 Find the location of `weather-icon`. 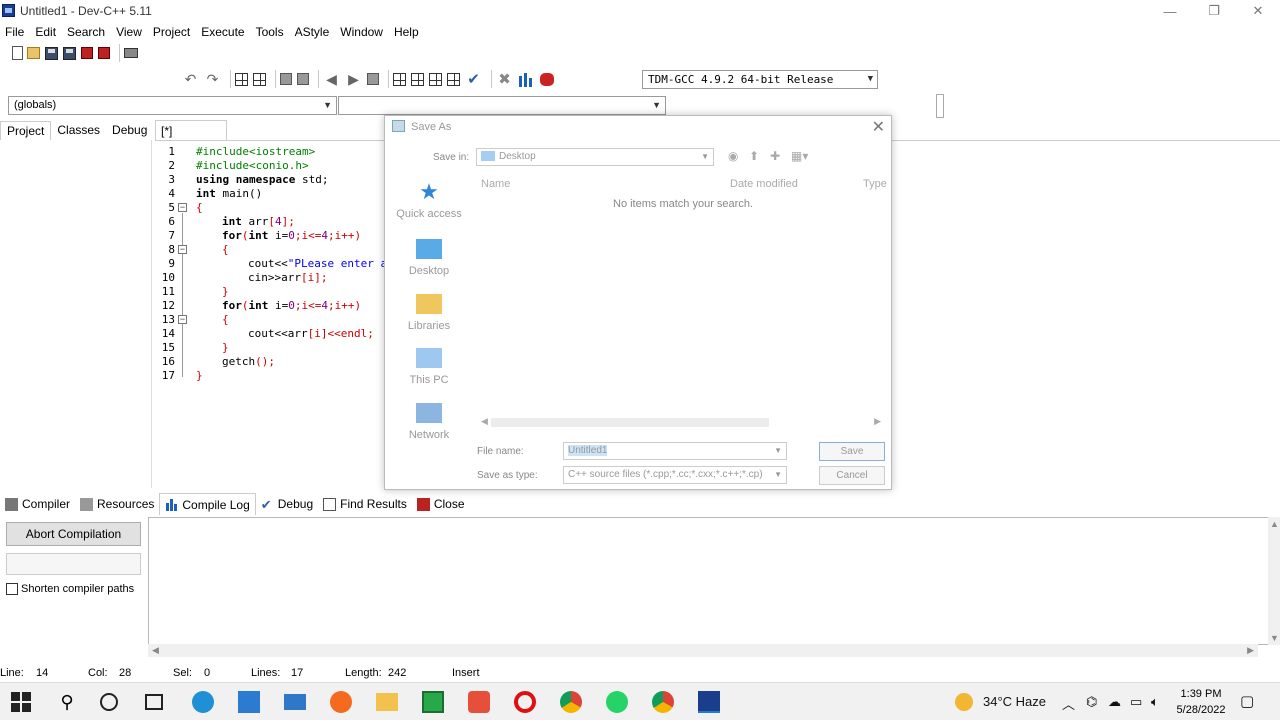

weather-icon is located at coordinates (964, 702).